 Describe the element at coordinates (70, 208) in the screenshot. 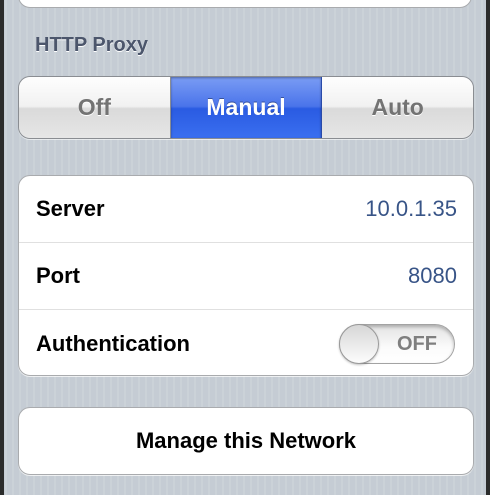

I see `server-label: Server` at that location.